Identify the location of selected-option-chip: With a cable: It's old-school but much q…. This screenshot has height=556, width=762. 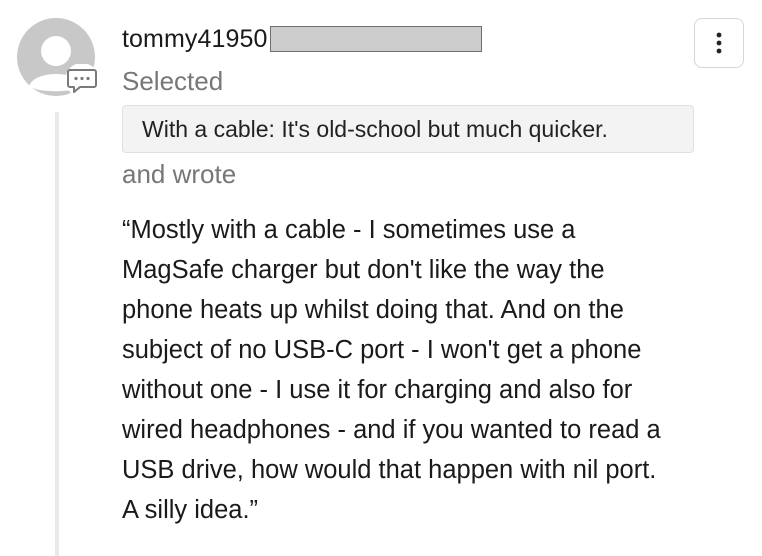
(408, 129).